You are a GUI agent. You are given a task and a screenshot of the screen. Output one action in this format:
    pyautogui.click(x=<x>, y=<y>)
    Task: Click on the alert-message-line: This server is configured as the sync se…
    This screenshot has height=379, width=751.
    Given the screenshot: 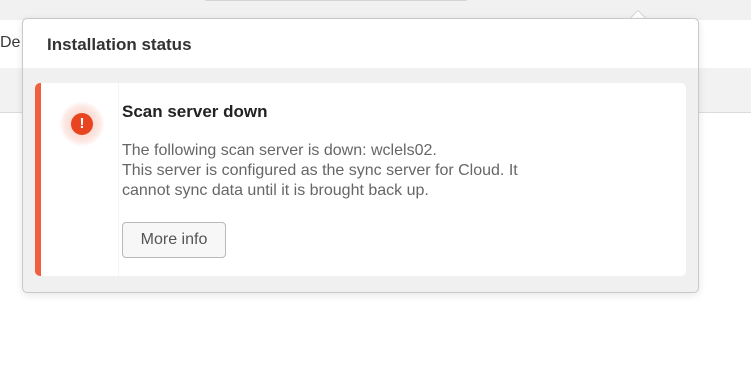 What is the action you would take?
    pyautogui.click(x=320, y=170)
    